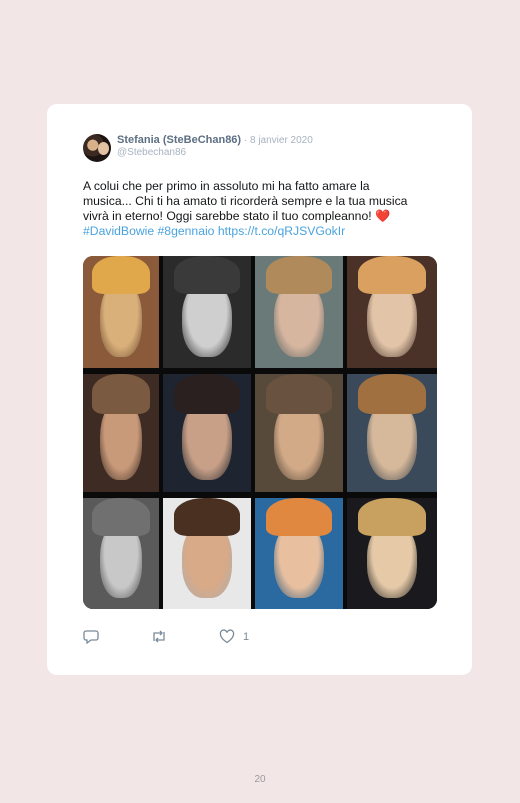 The image size is (520, 803). What do you see at coordinates (186, 231) in the screenshot?
I see `hashtag-8gennaio: #8gennaio` at bounding box center [186, 231].